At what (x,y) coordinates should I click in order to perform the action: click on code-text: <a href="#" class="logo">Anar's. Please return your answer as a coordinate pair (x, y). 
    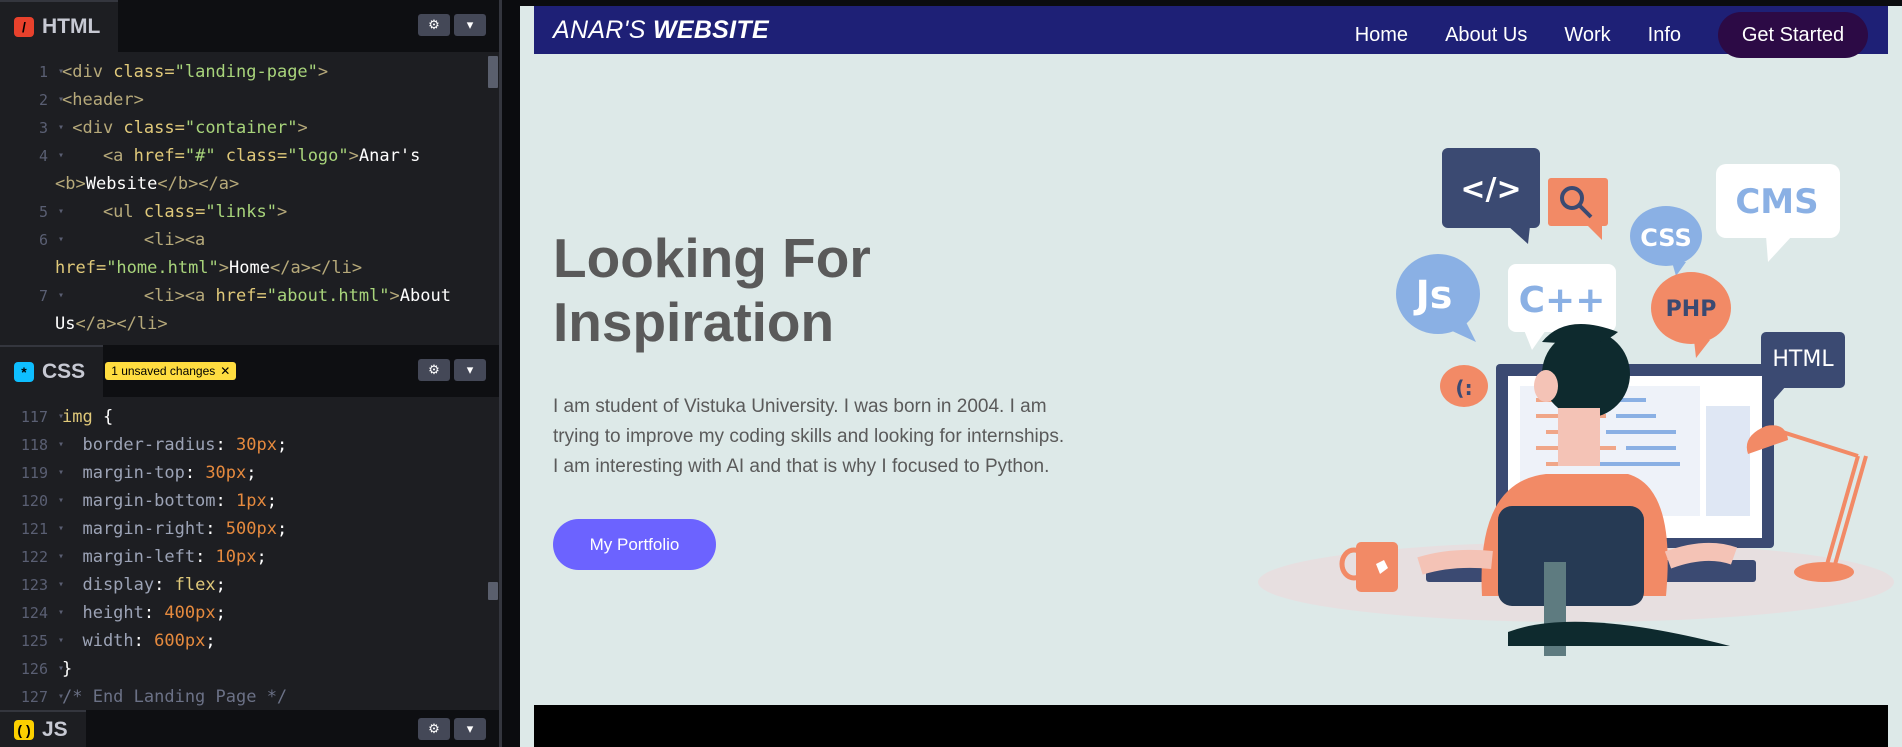
    Looking at the image, I should click on (241, 156).